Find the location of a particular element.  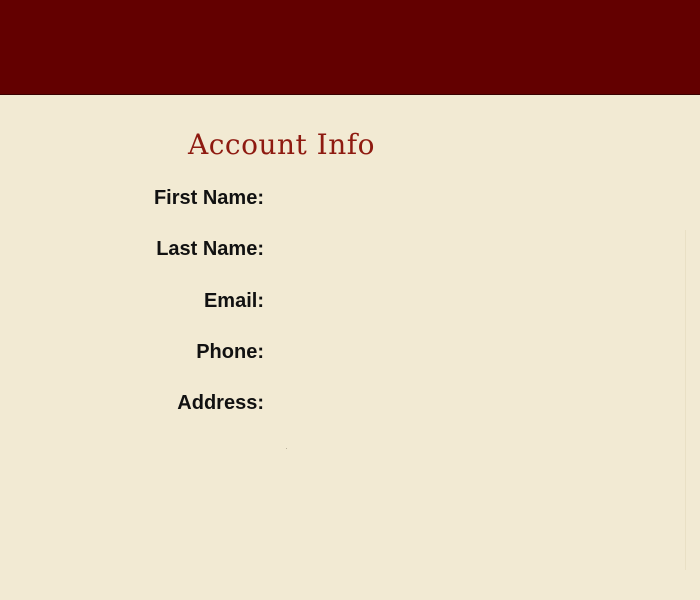

page-title: Account Info is located at coordinates (281, 144).